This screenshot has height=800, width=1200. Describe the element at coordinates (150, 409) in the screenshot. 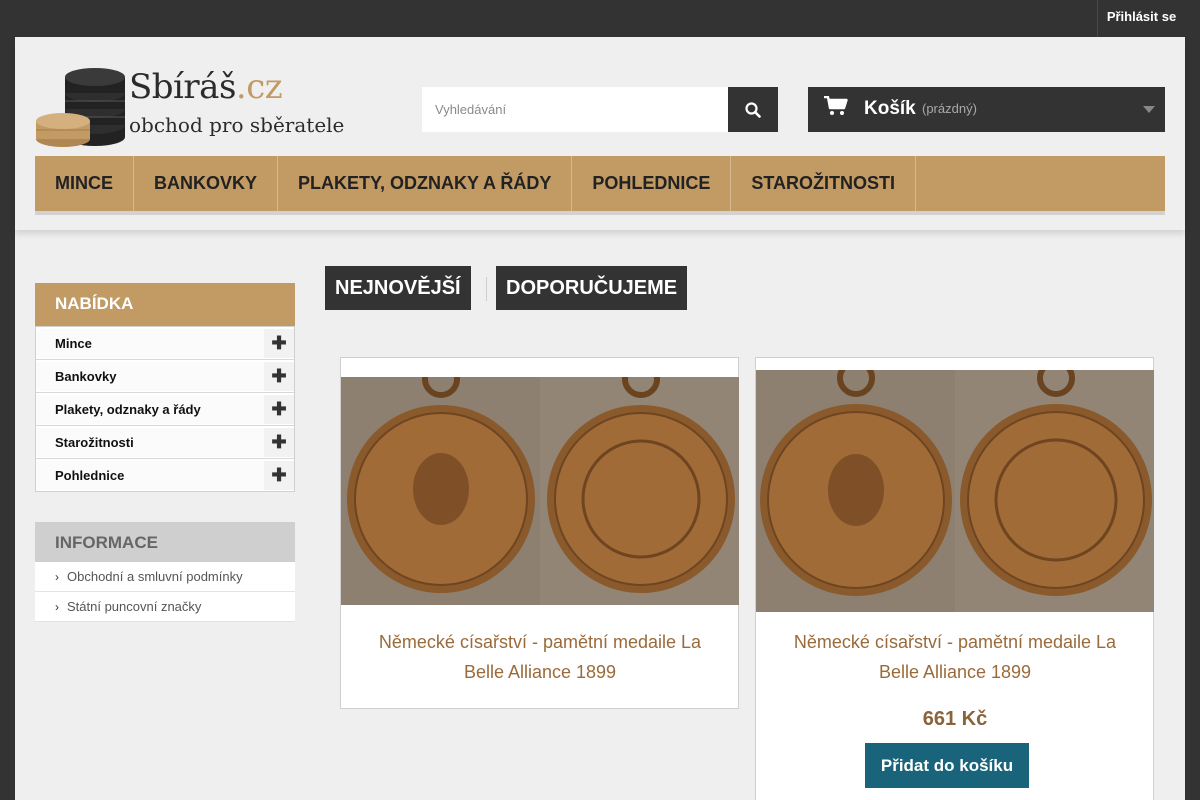

I see `sidebar-item-label: Plakety, odznaky a řády` at that location.